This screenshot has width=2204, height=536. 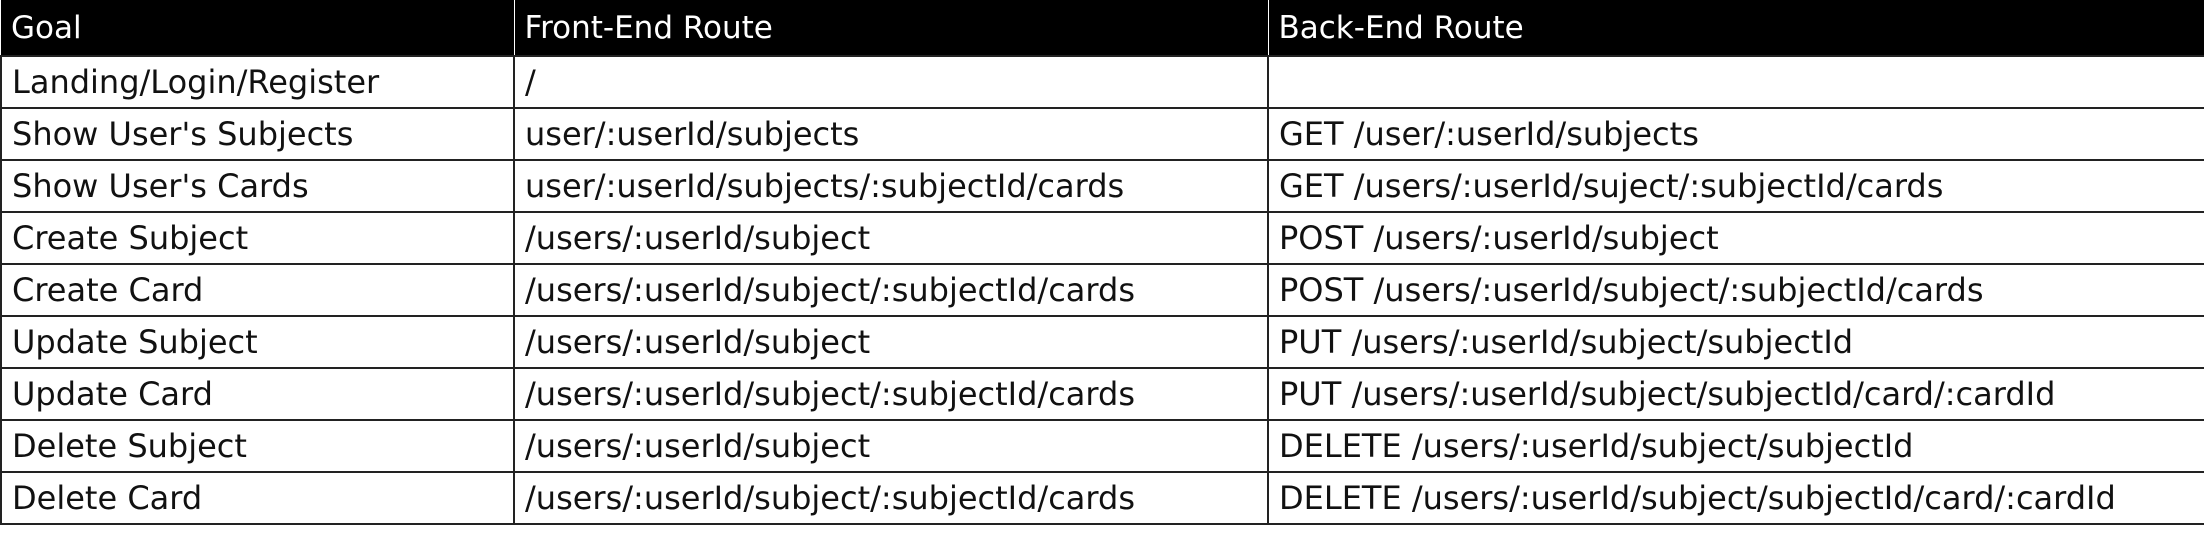 I want to click on back-end-route-cell: PUT /users/:userId/subject/subjectId, so click(x=1735, y=342).